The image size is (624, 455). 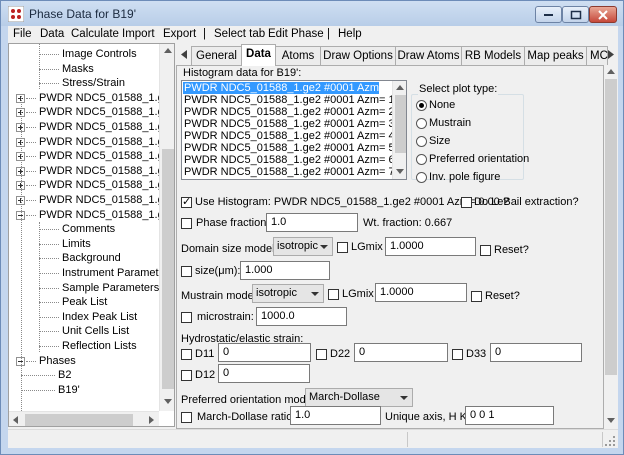 What do you see at coordinates (186, 201) in the screenshot?
I see `use-histogram-checkbox` at bounding box center [186, 201].